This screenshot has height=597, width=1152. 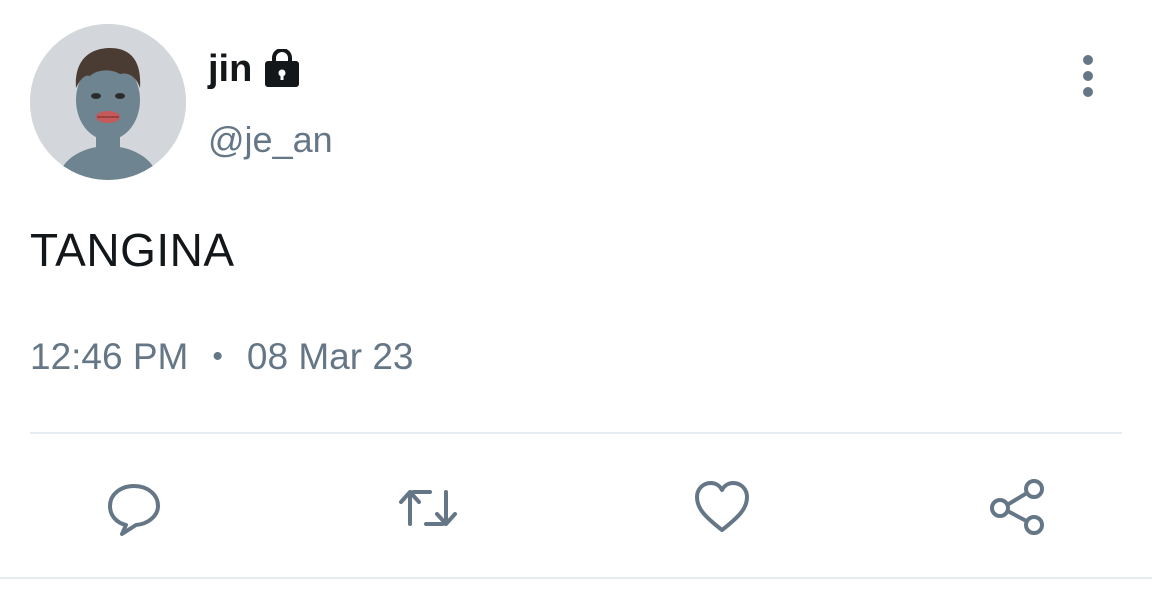 What do you see at coordinates (330, 357) in the screenshot?
I see `tweet-date: 08 Mar 23` at bounding box center [330, 357].